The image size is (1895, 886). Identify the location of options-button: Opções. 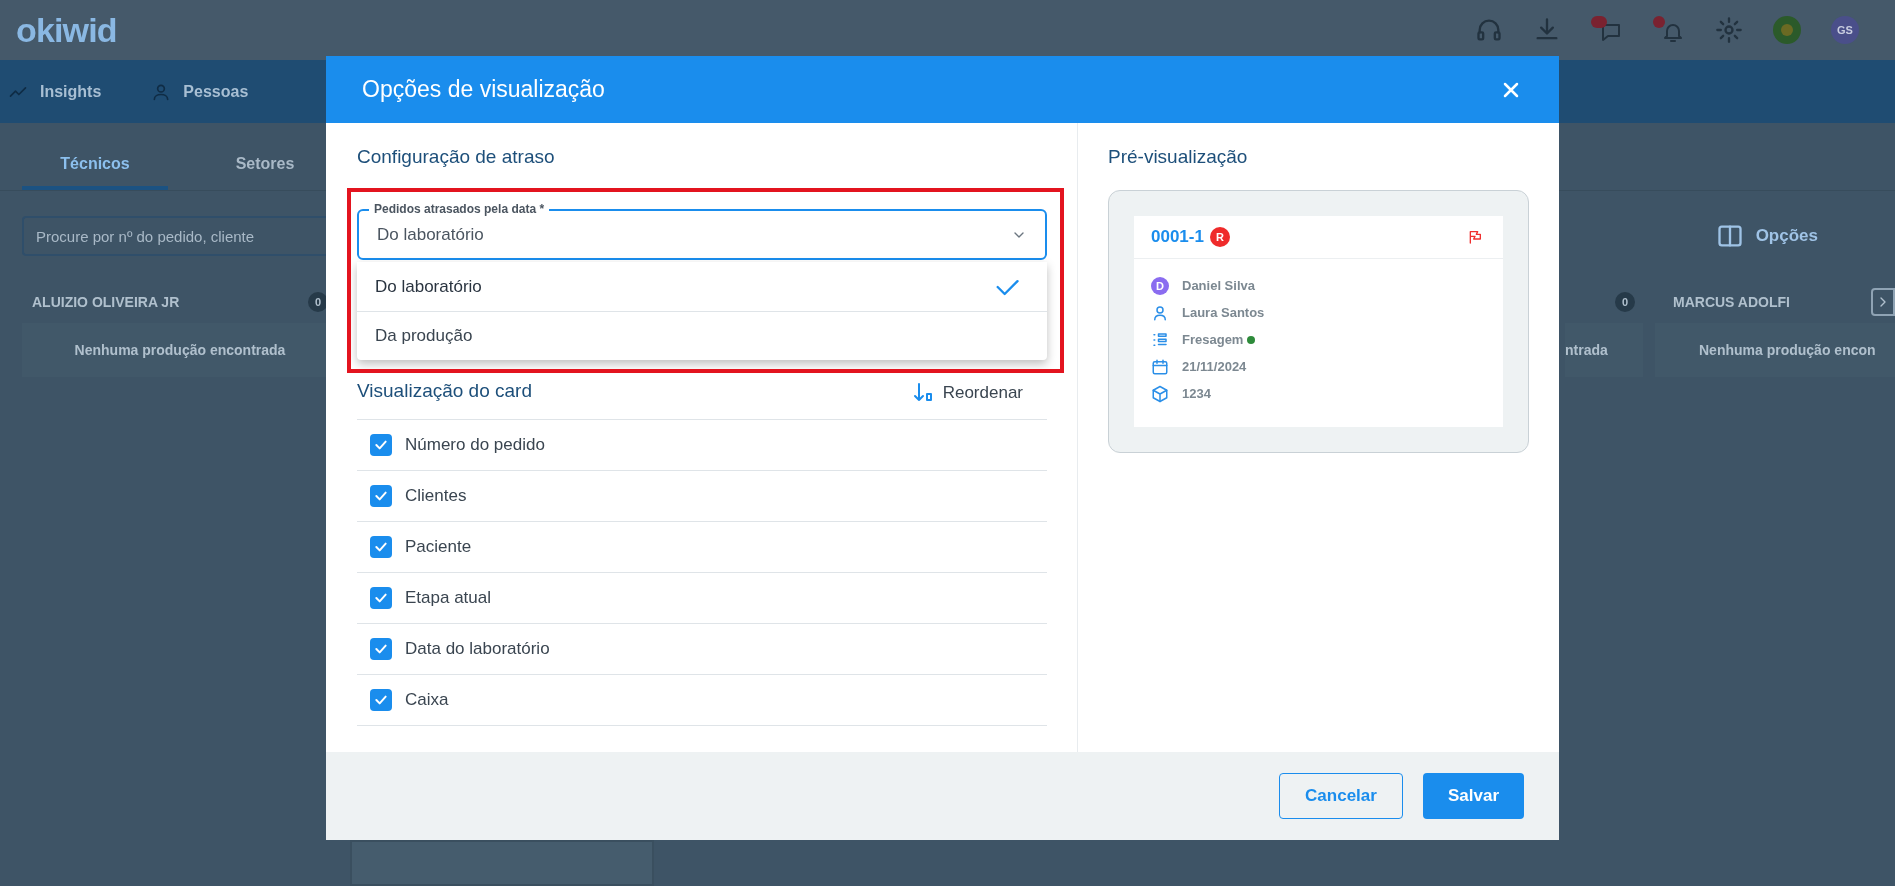
(1766, 236).